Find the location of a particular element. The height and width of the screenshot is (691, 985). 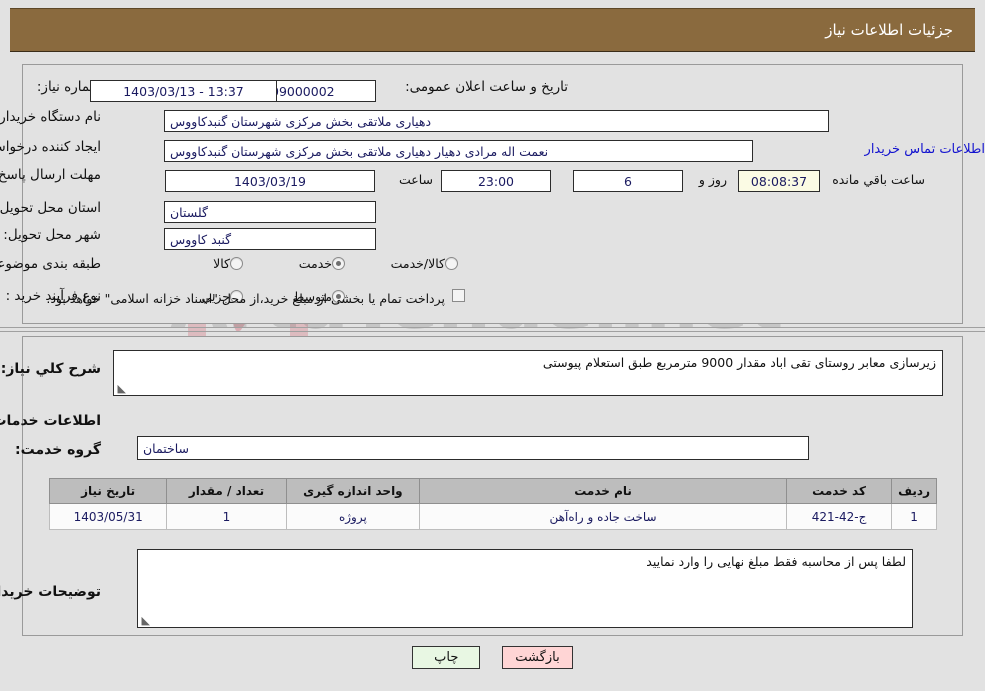

table-col-code: کد خدمت is located at coordinates (839, 491).